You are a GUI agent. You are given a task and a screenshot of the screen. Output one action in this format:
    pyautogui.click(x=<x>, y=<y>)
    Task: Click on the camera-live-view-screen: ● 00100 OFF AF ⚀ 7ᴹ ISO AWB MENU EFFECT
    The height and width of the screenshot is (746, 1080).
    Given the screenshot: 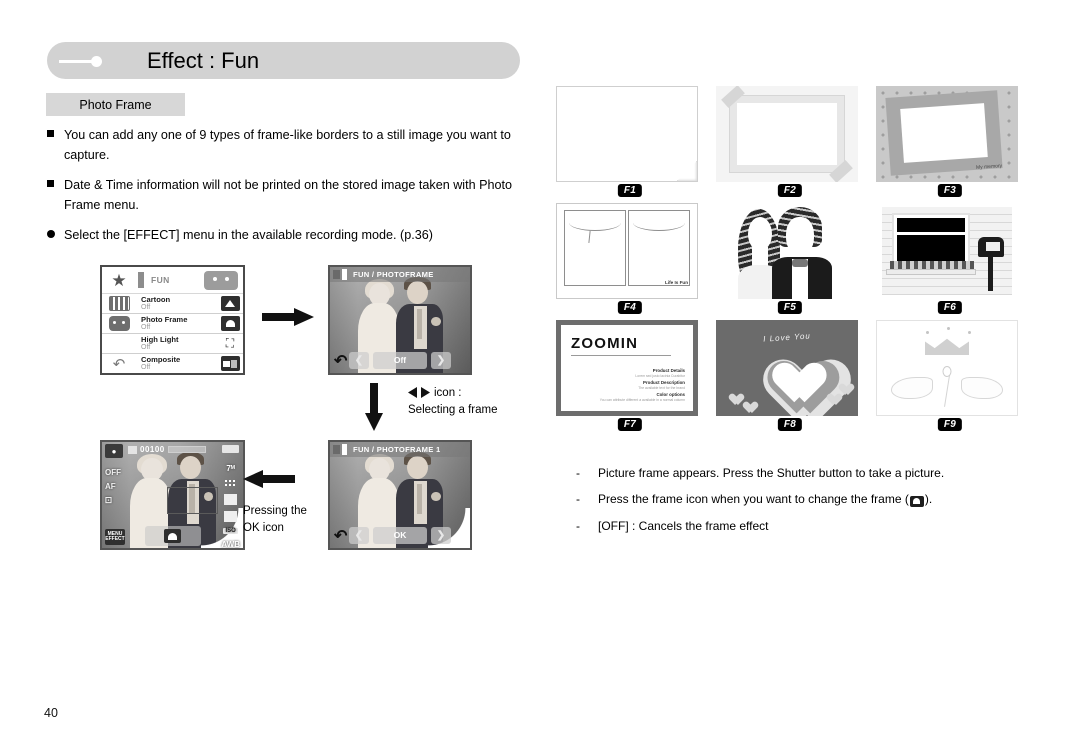 What is the action you would take?
    pyautogui.click(x=172, y=495)
    